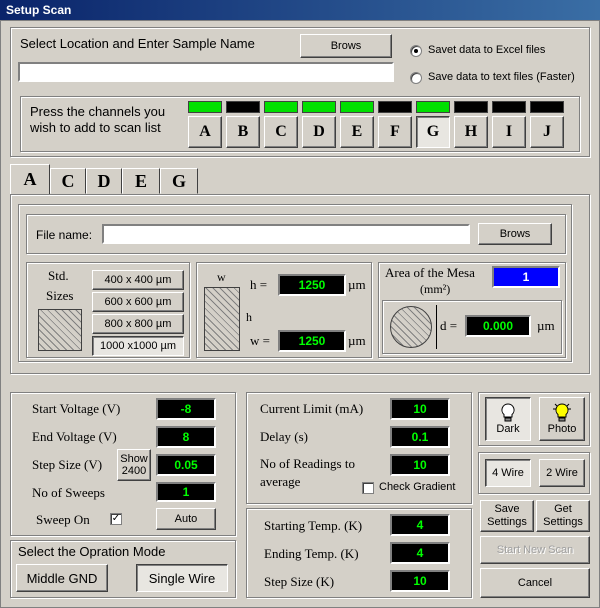 Image resolution: width=600 pixels, height=608 pixels. What do you see at coordinates (515, 234) in the screenshot?
I see `browse-file-button: Brows` at bounding box center [515, 234].